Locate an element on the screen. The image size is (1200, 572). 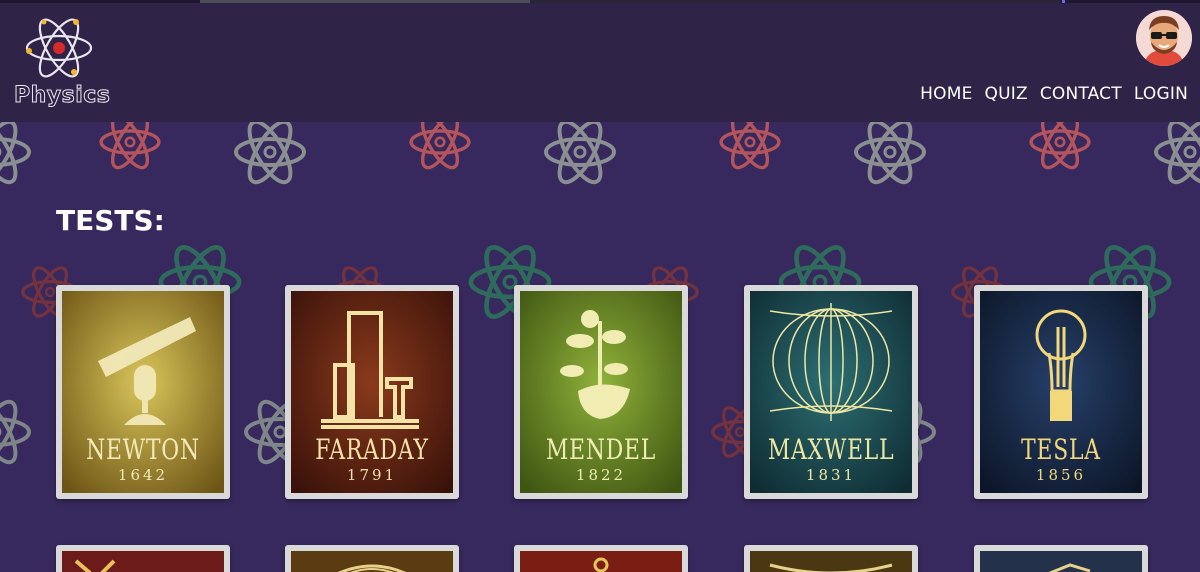
brand-name: Physics is located at coordinates (62, 96).